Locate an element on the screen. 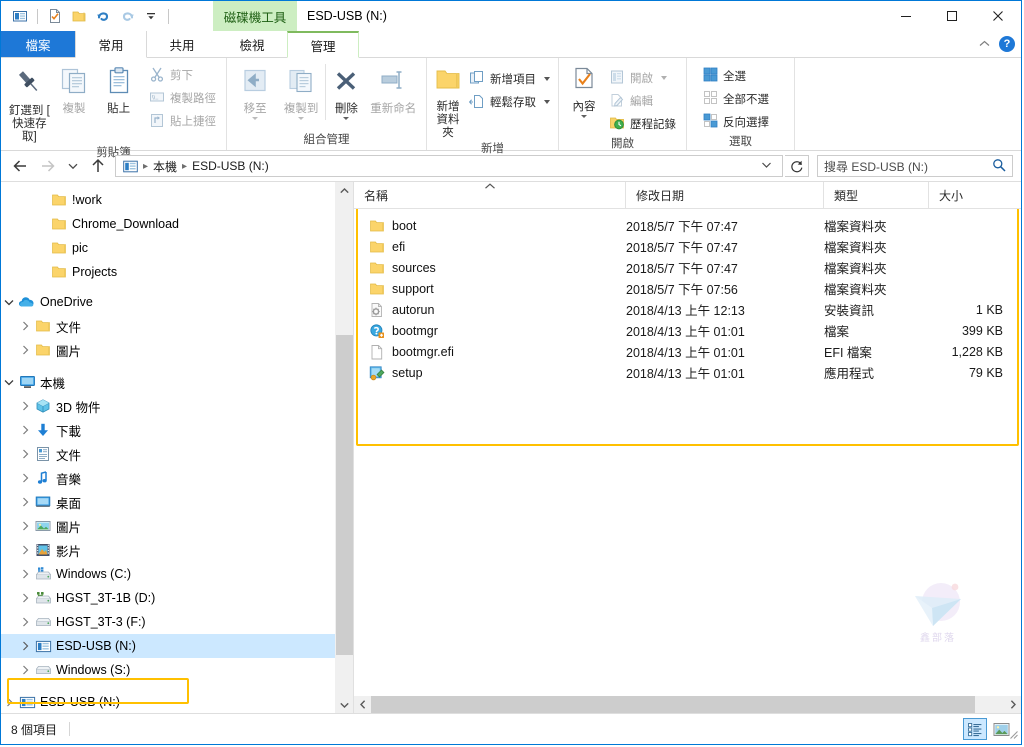 The image size is (1024, 747). breadcrumb-item-esd-usb: ESD-USB (N:) is located at coordinates (230, 166).